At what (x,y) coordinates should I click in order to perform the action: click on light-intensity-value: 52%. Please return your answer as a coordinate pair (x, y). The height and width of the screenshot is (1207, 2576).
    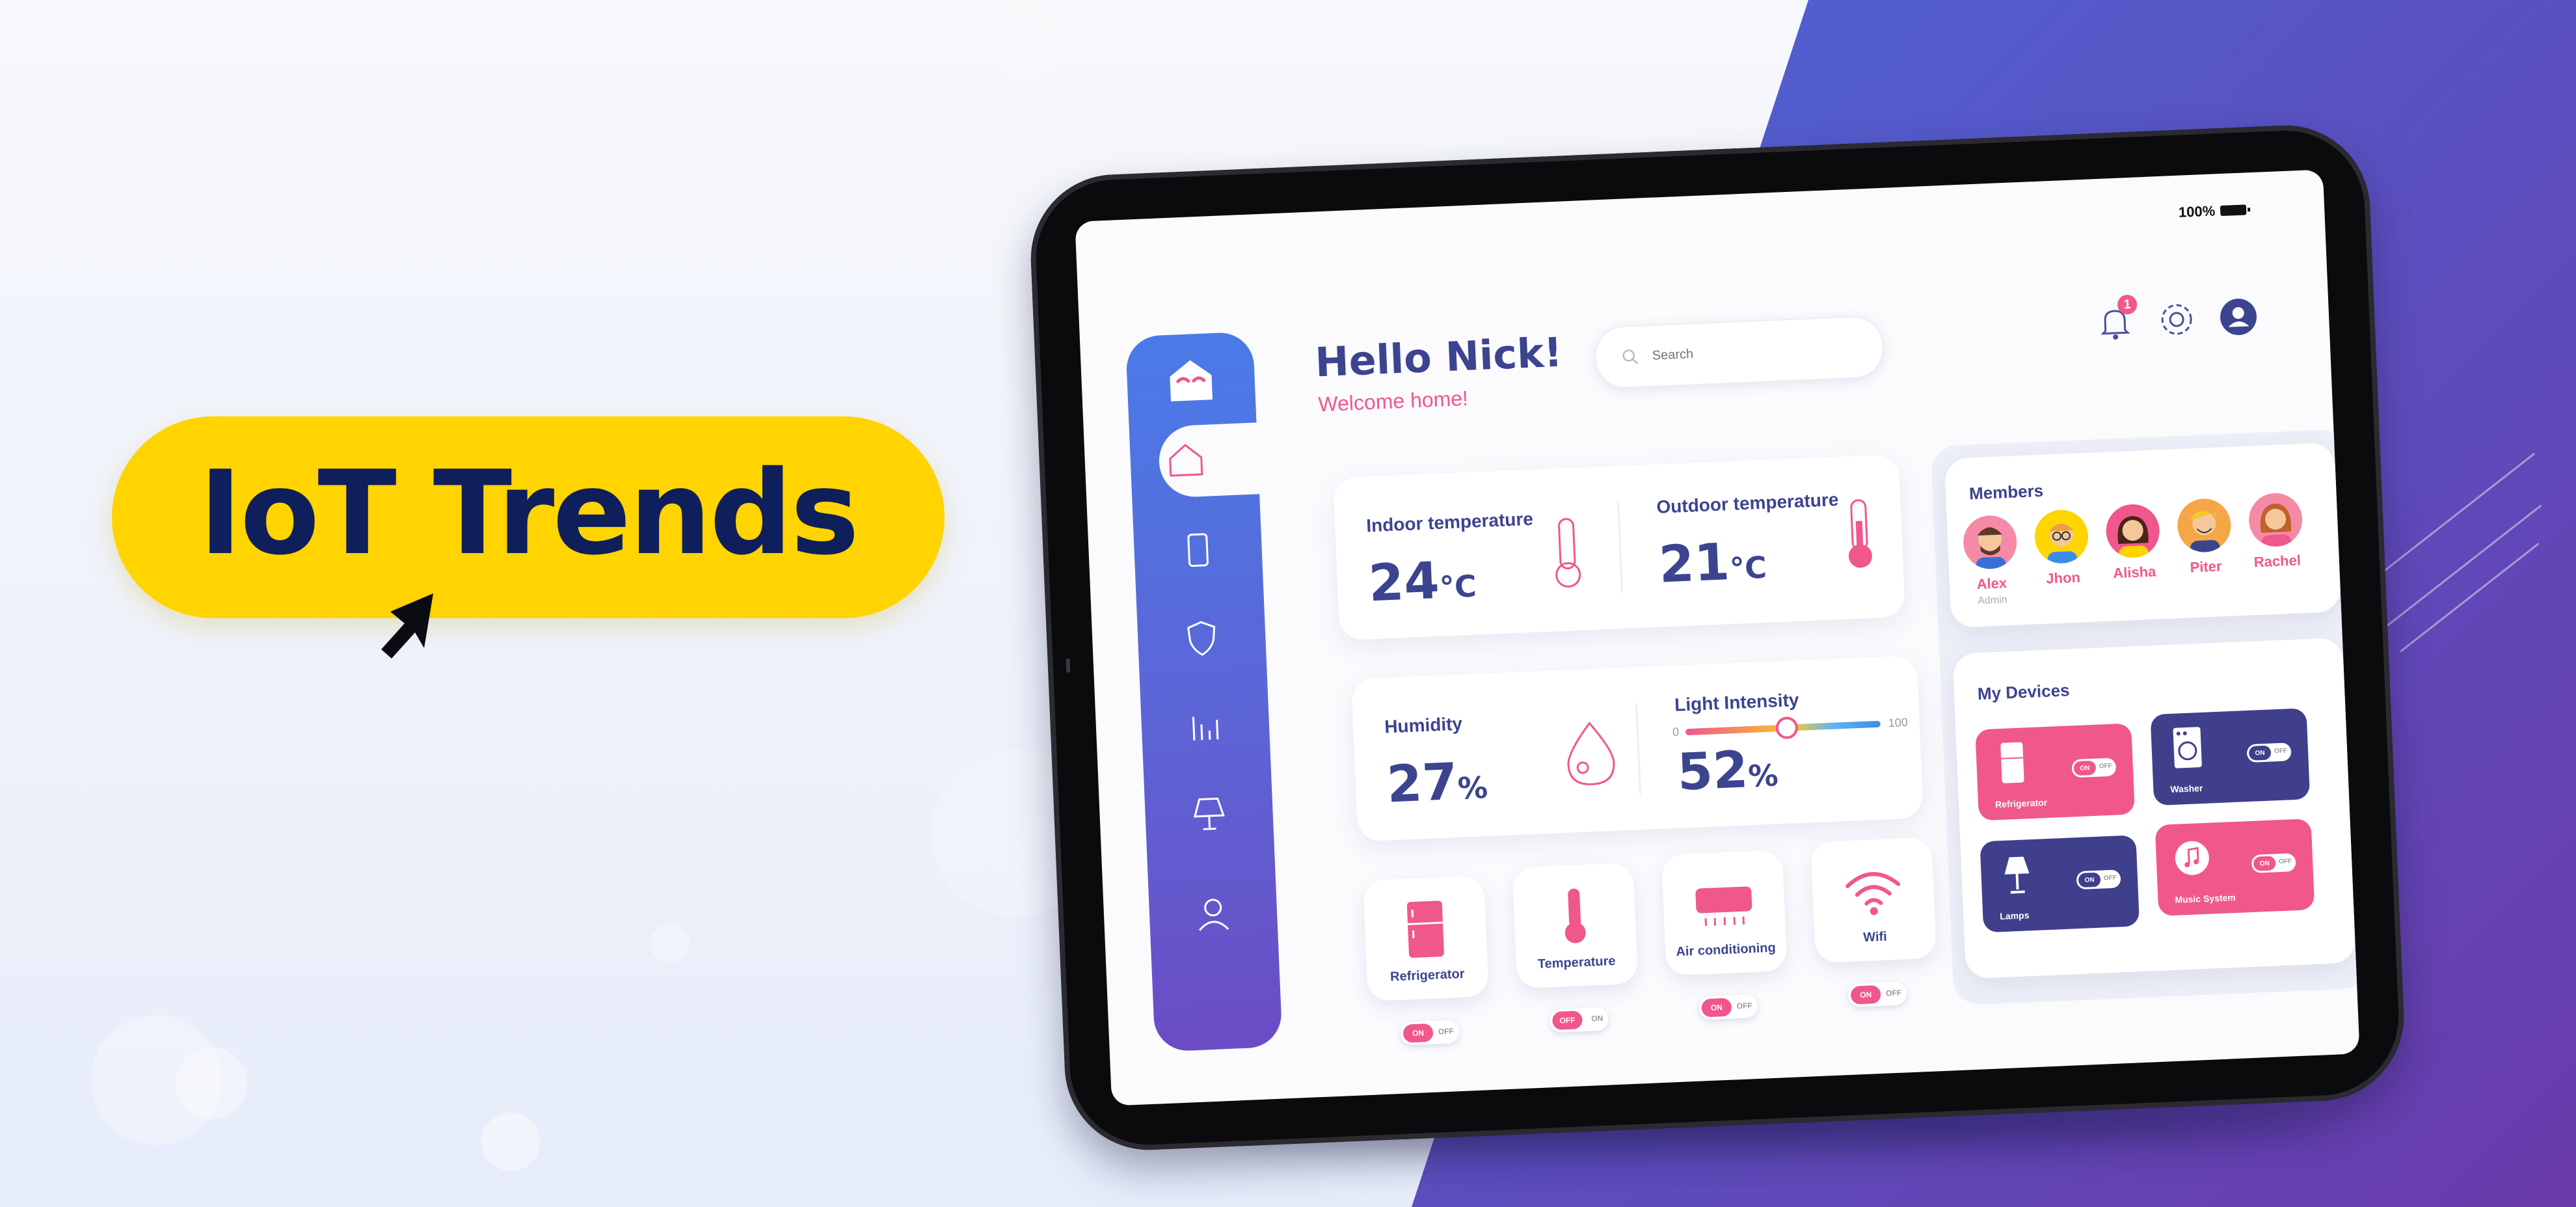
    Looking at the image, I should click on (1727, 771).